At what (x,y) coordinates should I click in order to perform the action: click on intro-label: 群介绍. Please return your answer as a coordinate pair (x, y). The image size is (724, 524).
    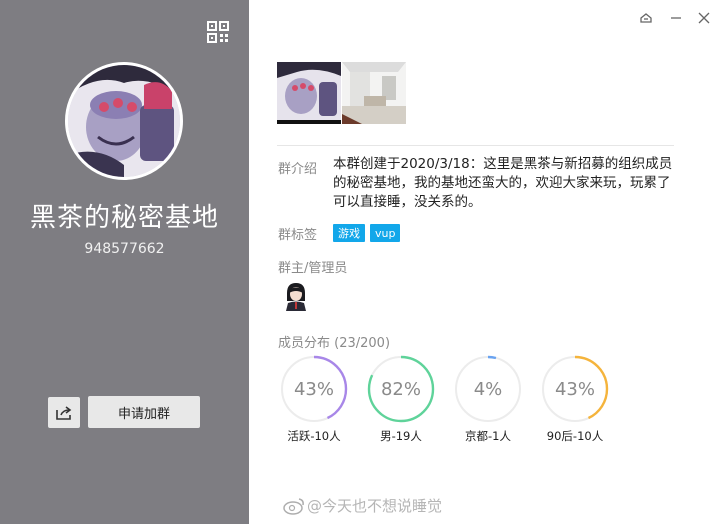
    Looking at the image, I should click on (298, 169).